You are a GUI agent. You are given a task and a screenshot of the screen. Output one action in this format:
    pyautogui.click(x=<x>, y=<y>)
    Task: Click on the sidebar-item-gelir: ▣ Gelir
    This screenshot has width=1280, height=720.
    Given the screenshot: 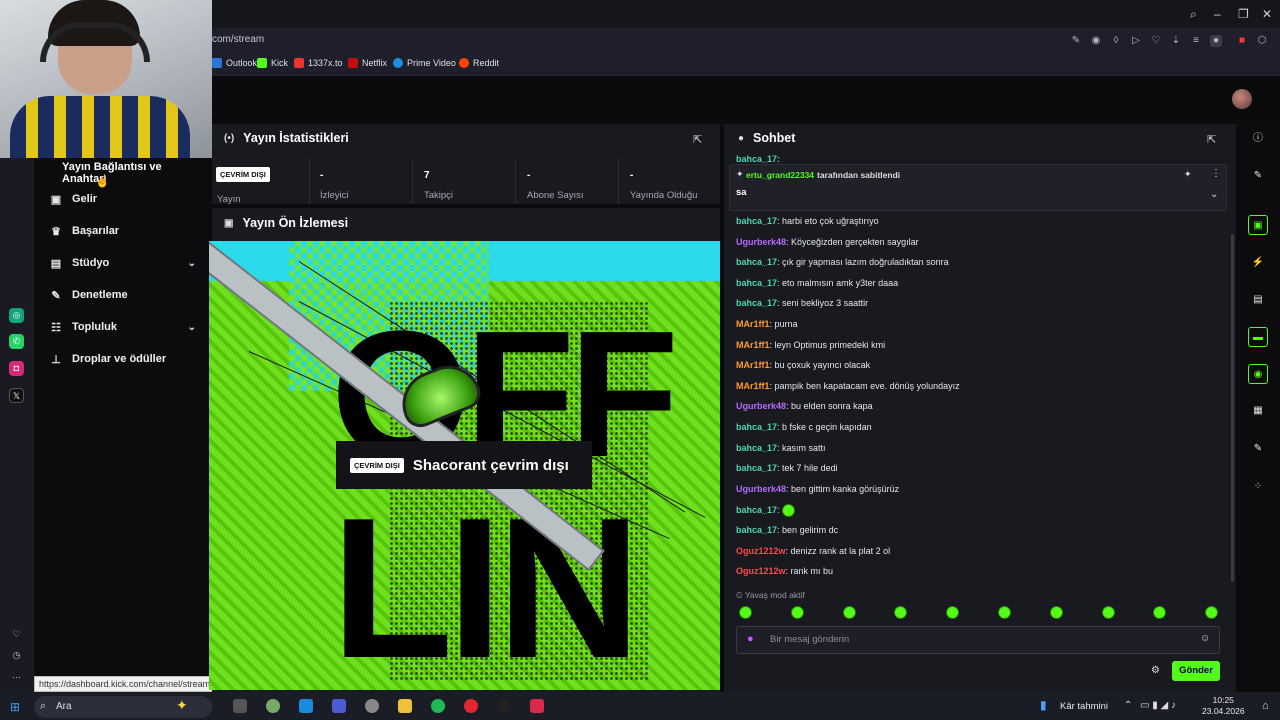 What is the action you would take?
    pyautogui.click(x=123, y=199)
    